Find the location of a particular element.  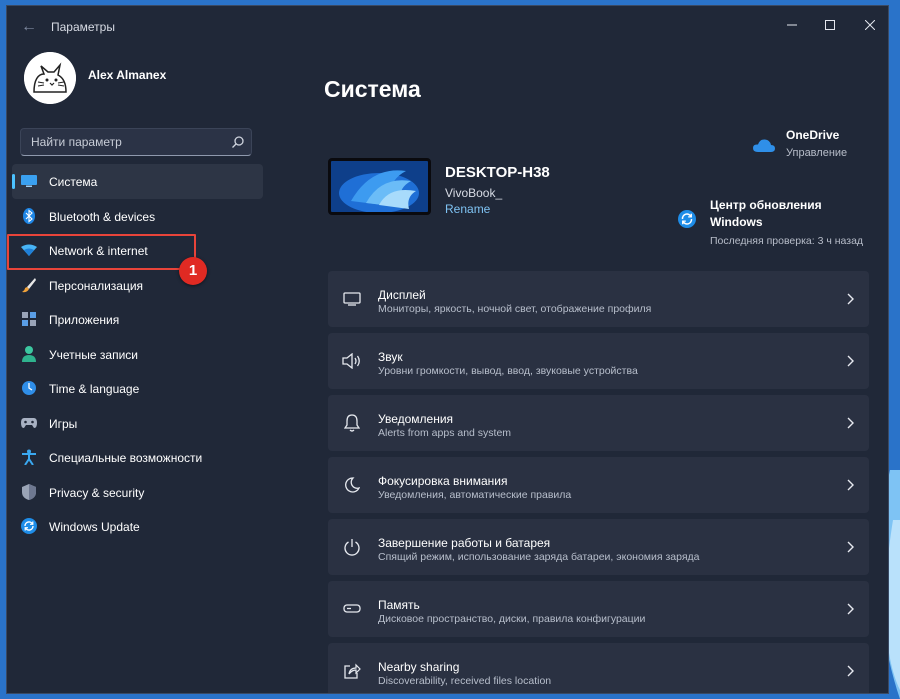

sidebar-item-time-language: Time & language is located at coordinates (137, 388).